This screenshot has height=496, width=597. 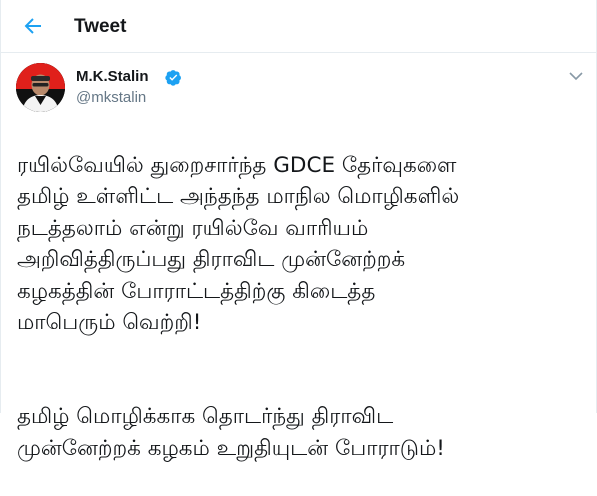 What do you see at coordinates (173, 78) in the screenshot?
I see `verified-badge-icon` at bounding box center [173, 78].